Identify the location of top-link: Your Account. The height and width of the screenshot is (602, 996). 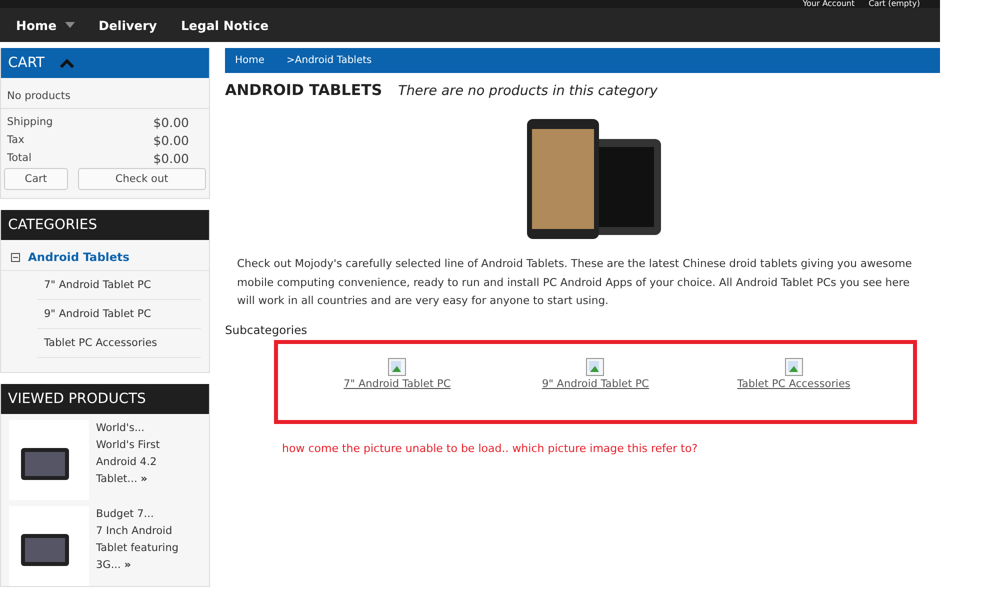
(828, 4).